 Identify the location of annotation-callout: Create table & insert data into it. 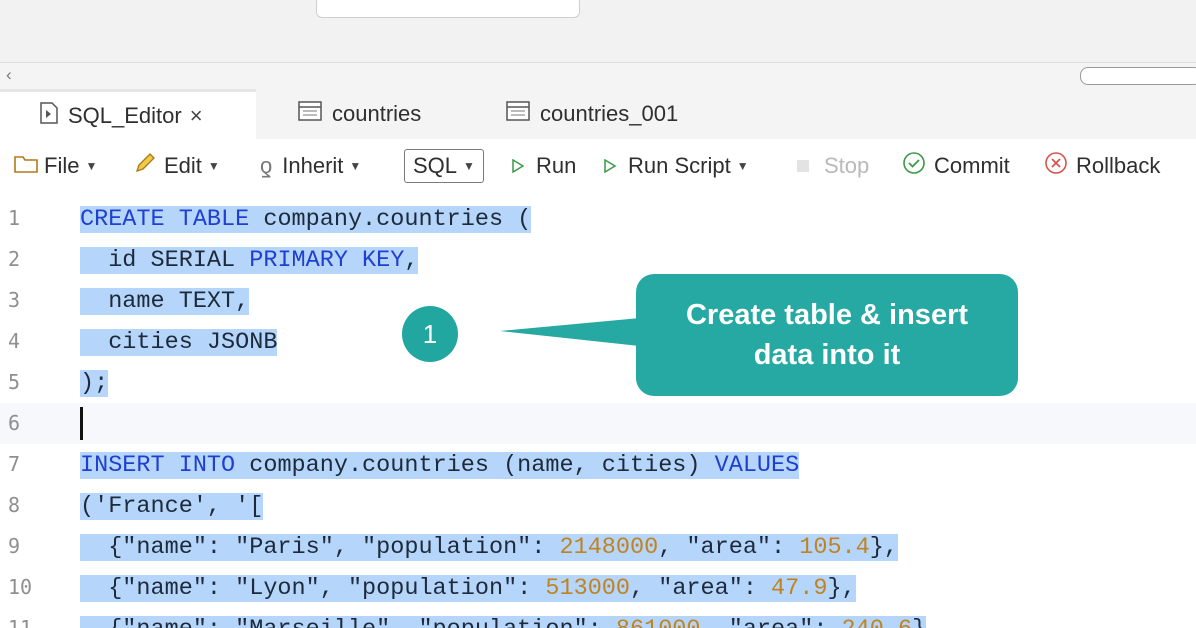
(827, 335).